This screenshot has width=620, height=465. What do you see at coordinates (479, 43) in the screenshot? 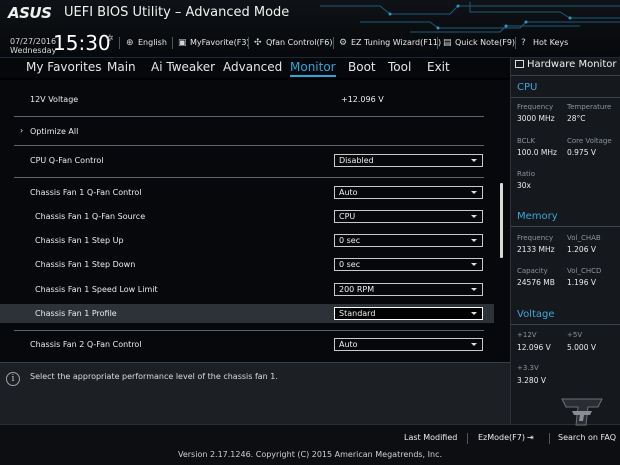
I see `quick-note-button: ▤ Quick Note(F9)` at bounding box center [479, 43].